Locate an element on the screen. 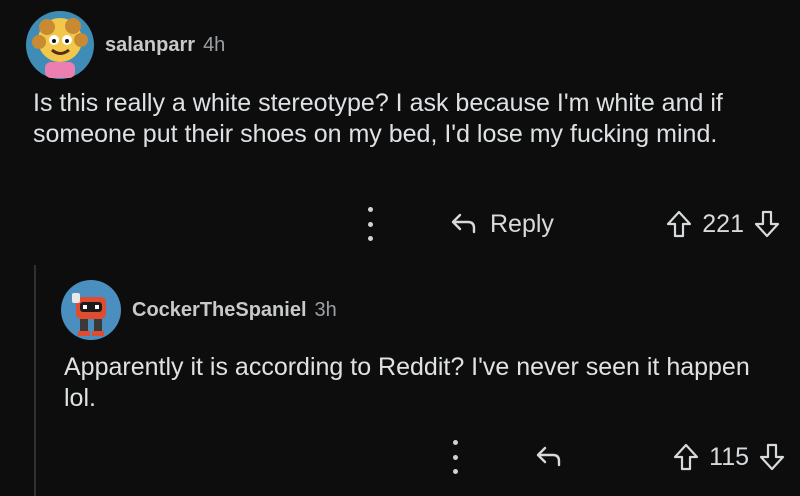  avatar-cockerthespaniel-icon is located at coordinates (91, 310).